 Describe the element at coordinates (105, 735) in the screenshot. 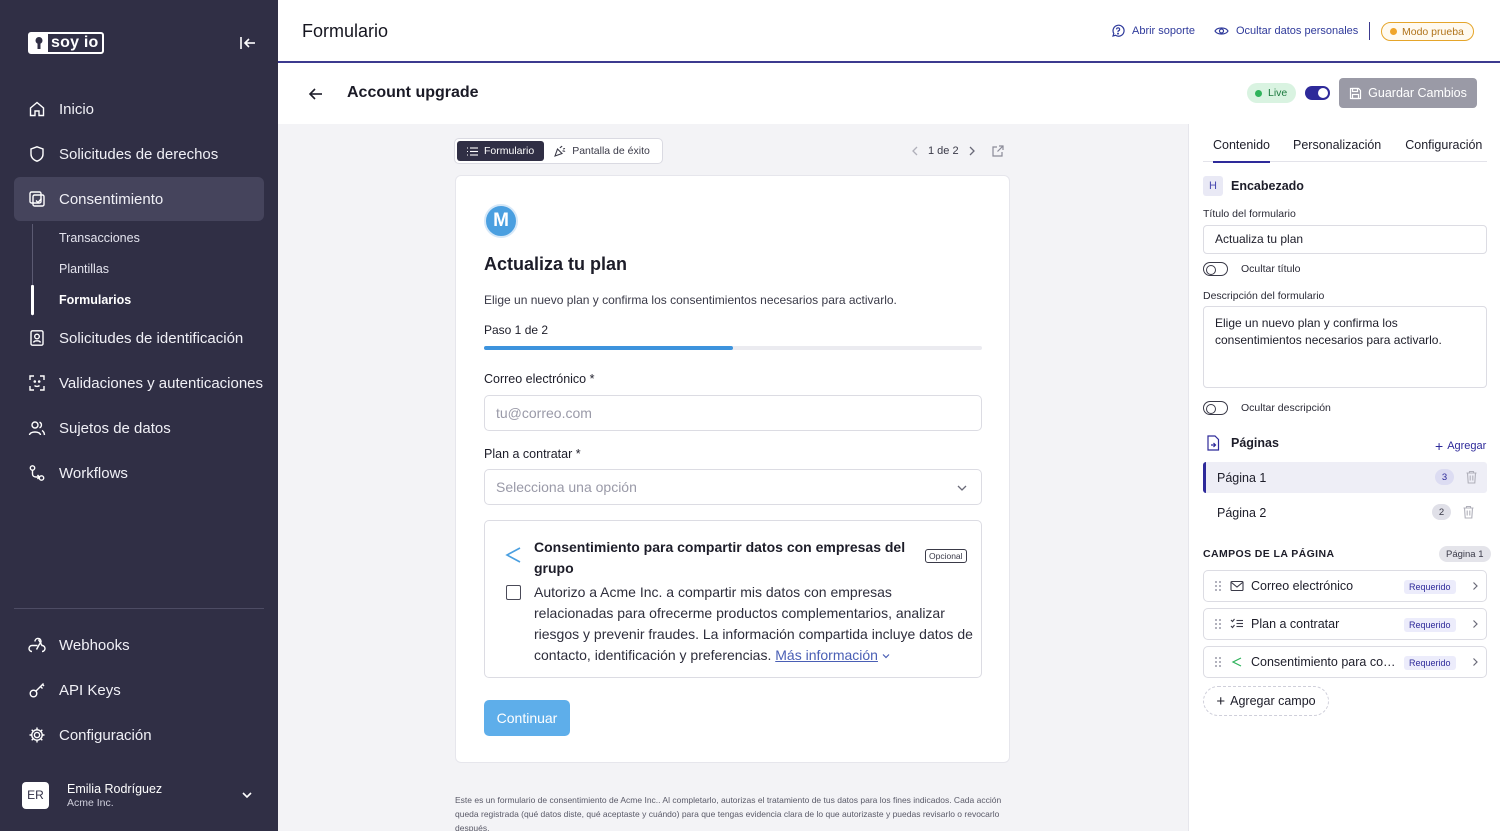

I see `sidebar-item-label: Configuración` at that location.